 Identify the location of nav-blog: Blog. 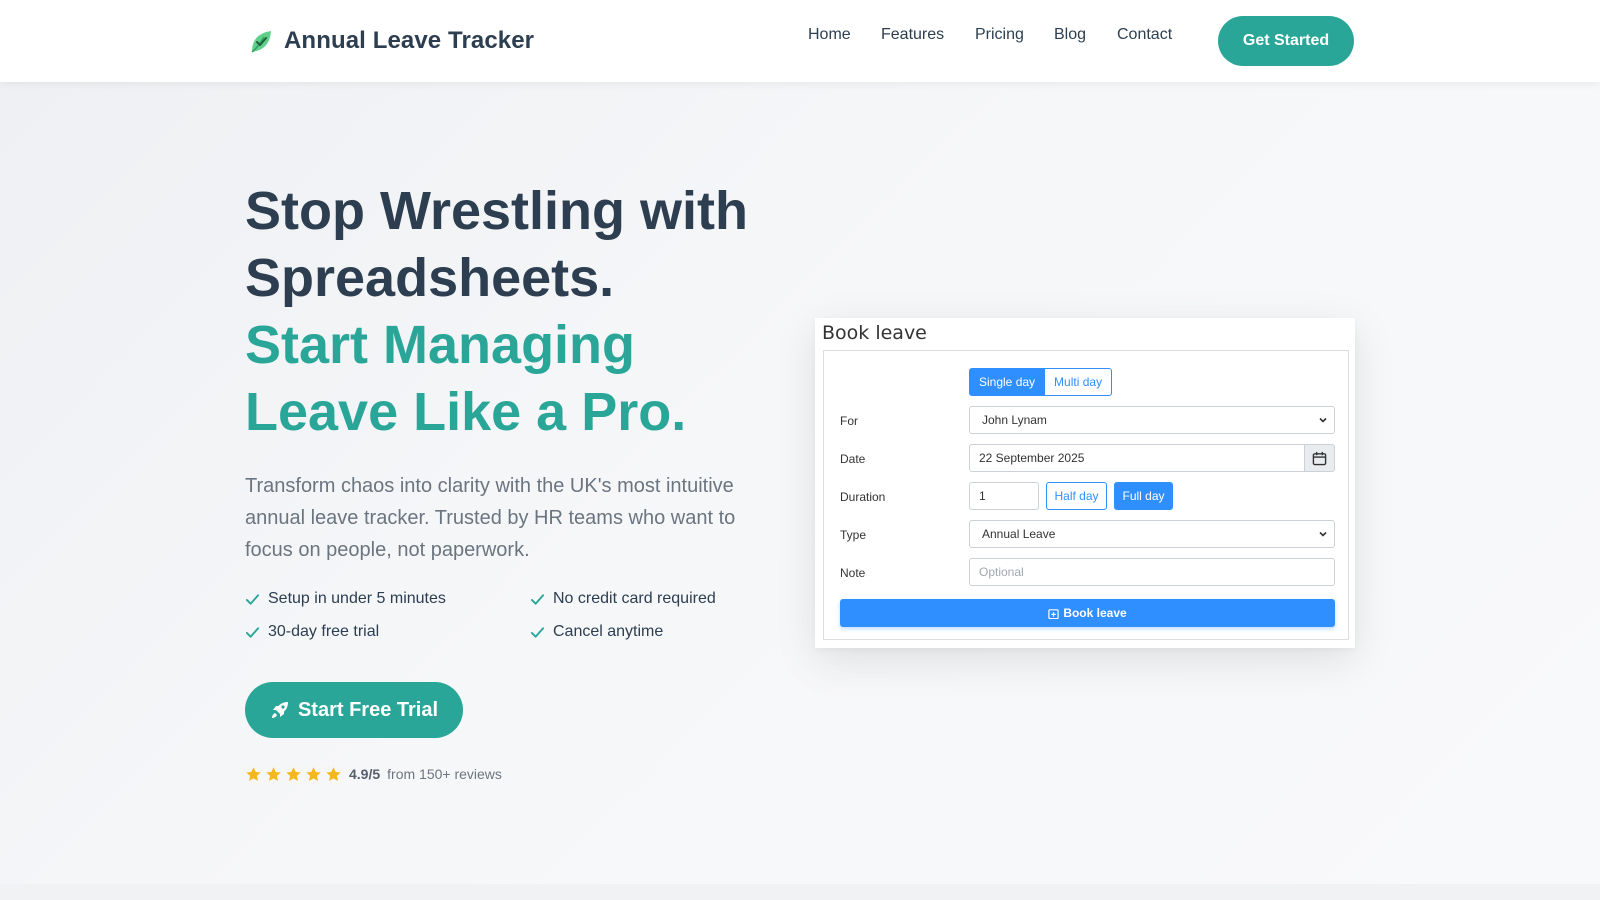
(1070, 35).